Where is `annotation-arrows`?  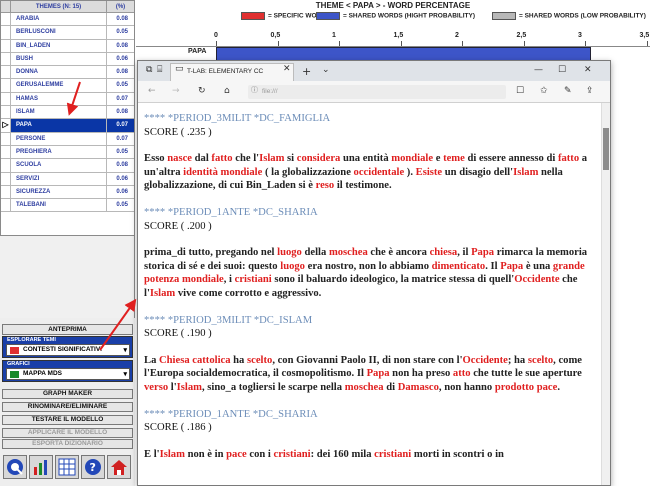 annotation-arrows is located at coordinates (101, 216).